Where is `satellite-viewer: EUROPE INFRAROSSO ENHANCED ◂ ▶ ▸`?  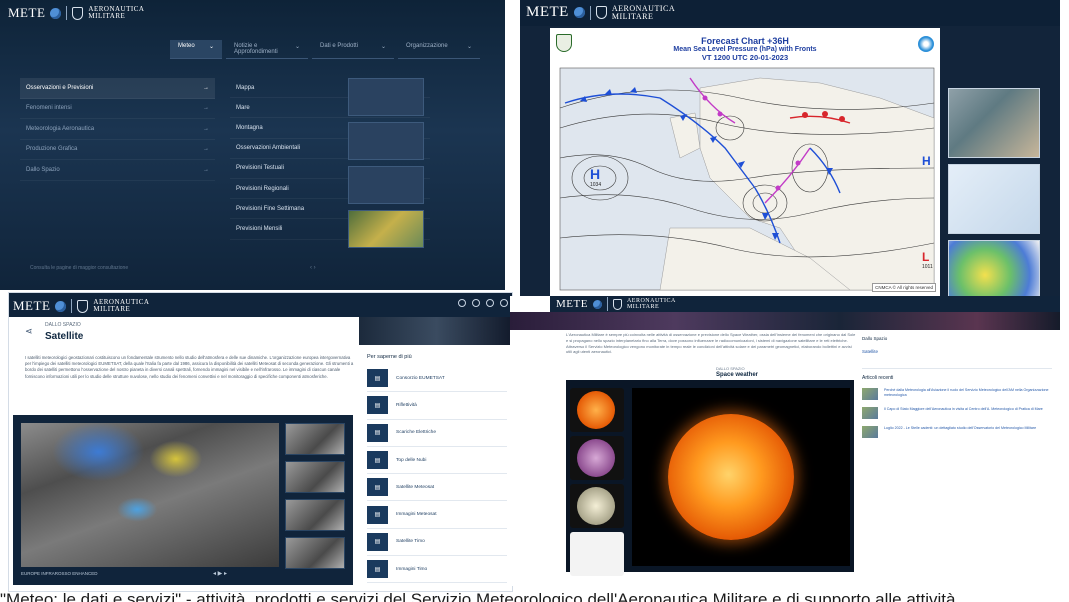
satellite-viewer: EUROPE INFRAROSSO ENHANCED ◂ ▶ ▸ is located at coordinates (183, 500).